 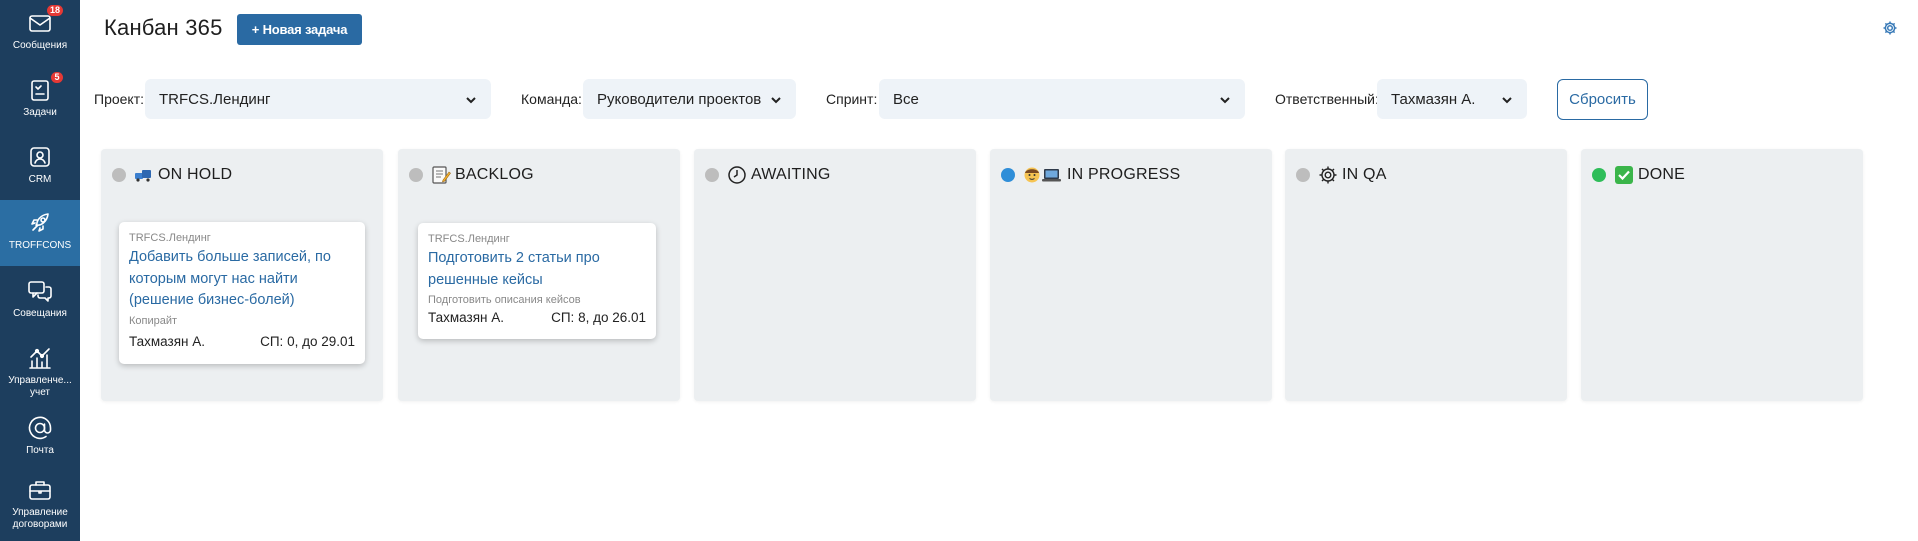 I want to click on column-header: DONE, so click(x=1638, y=175).